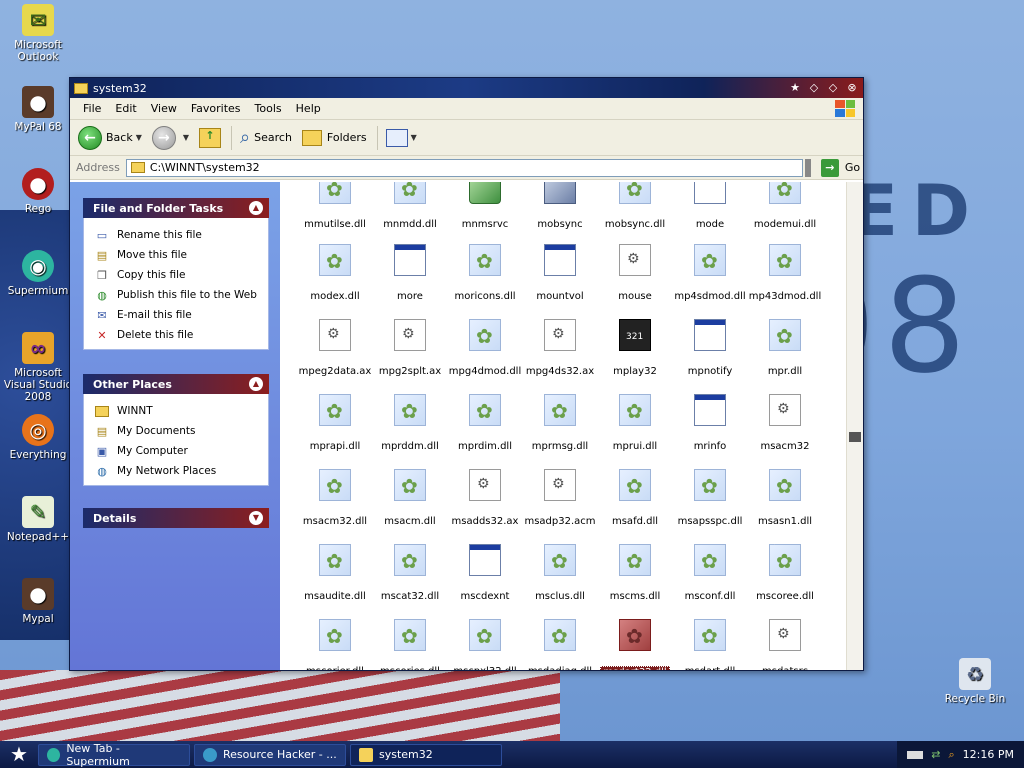 The height and width of the screenshot is (768, 1024). I want to click on clock: 12:16 PM, so click(988, 754).